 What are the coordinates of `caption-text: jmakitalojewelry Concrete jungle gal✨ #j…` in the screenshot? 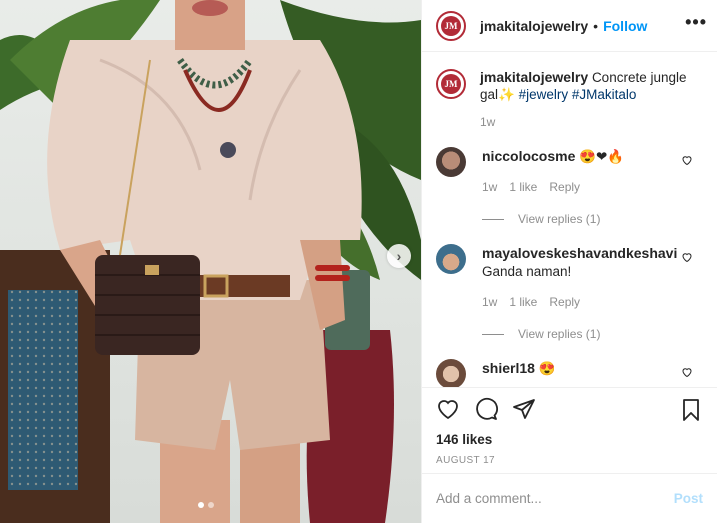 It's located at (591, 86).